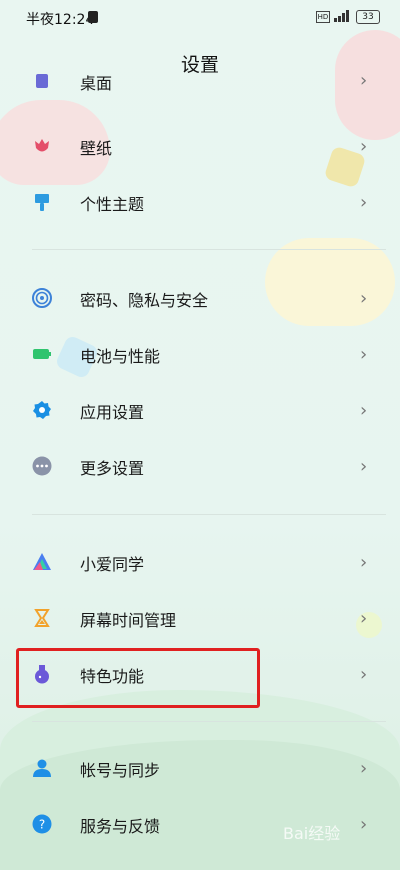 The width and height of the screenshot is (400, 870). Describe the element at coordinates (42, 354) in the screenshot. I see `battery-icon` at that location.